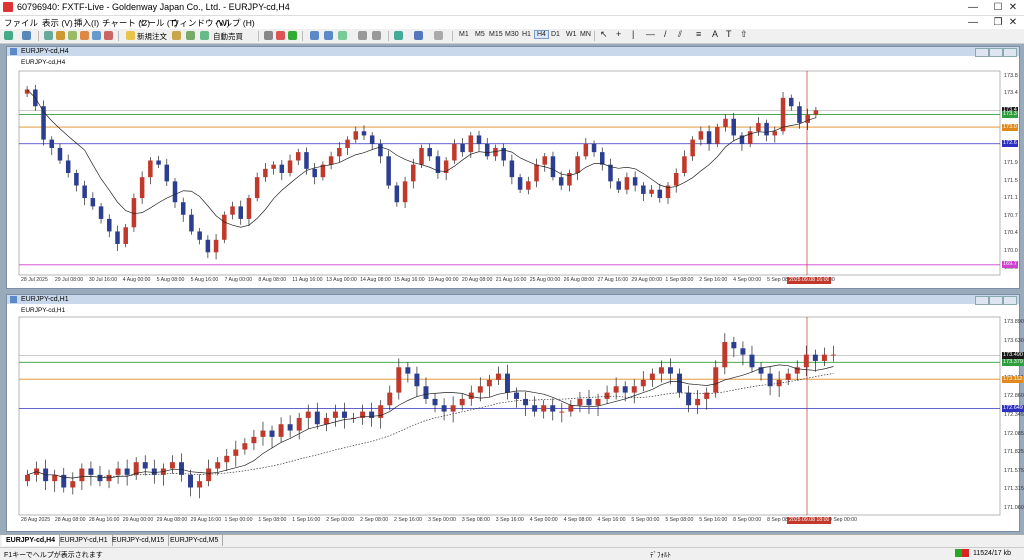 The width and height of the screenshot is (1024, 560). What do you see at coordinates (72, 35) in the screenshot?
I see `navigator-icon` at bounding box center [72, 35].